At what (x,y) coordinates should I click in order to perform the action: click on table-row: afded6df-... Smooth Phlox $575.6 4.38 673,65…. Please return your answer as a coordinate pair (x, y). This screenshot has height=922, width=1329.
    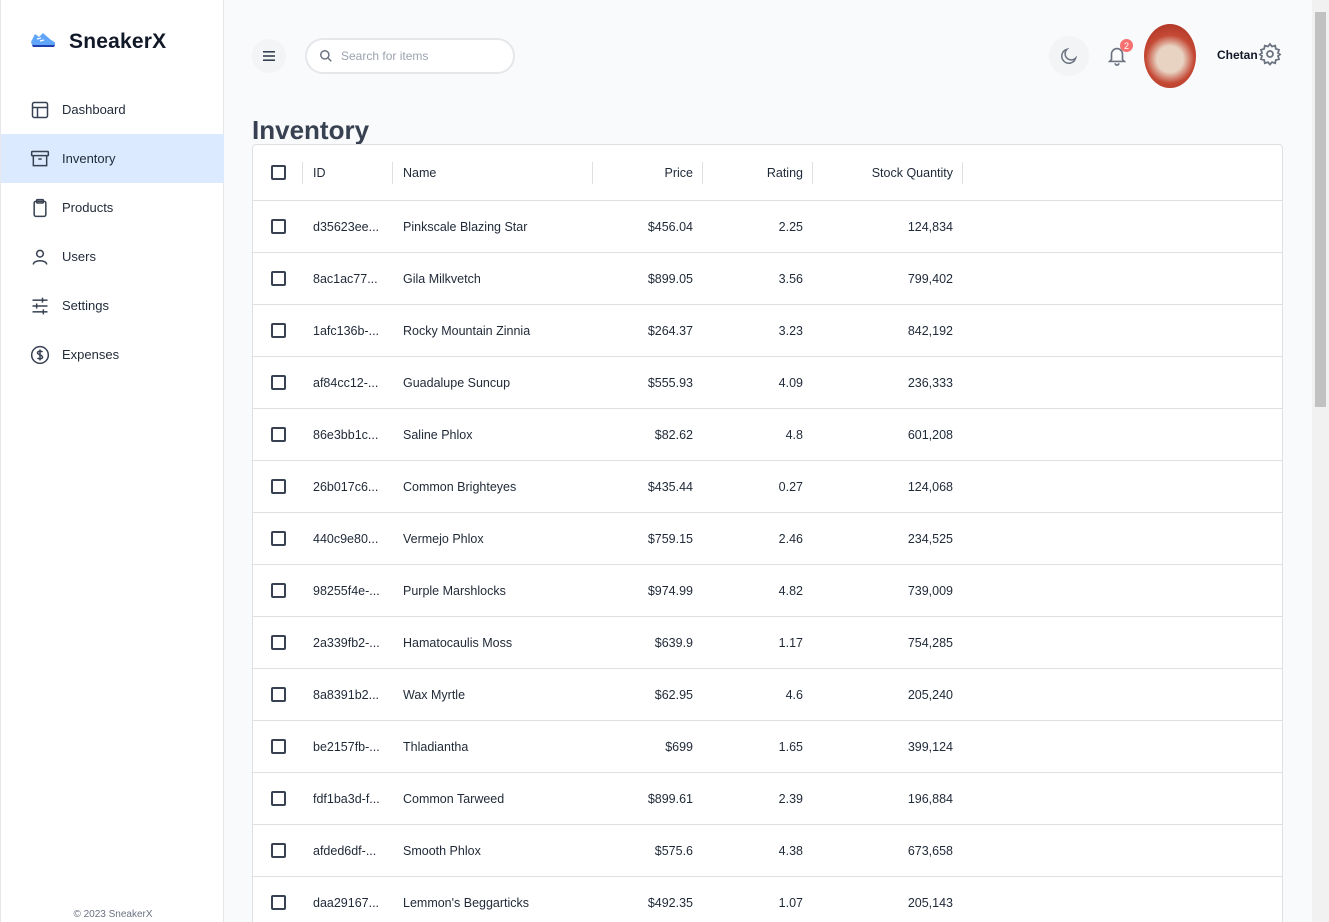
    Looking at the image, I should click on (767, 851).